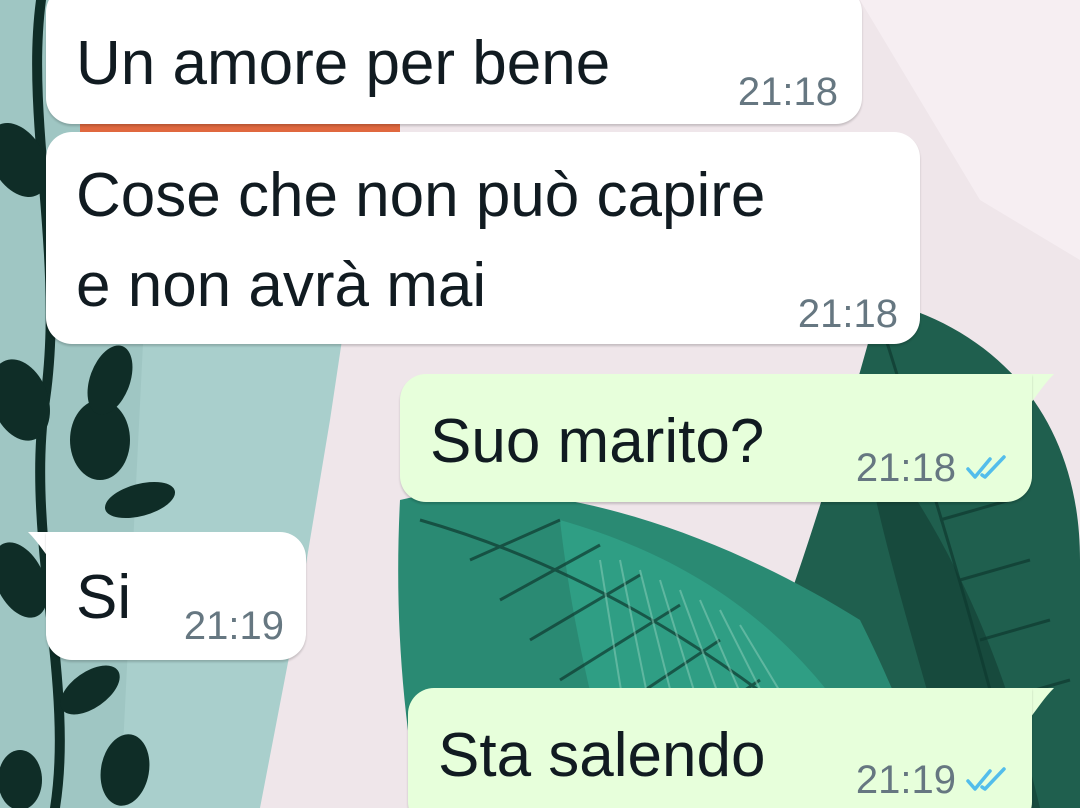 Image resolution: width=1080 pixels, height=808 pixels. Describe the element at coordinates (602, 755) in the screenshot. I see `message-text: Sta salendo` at that location.